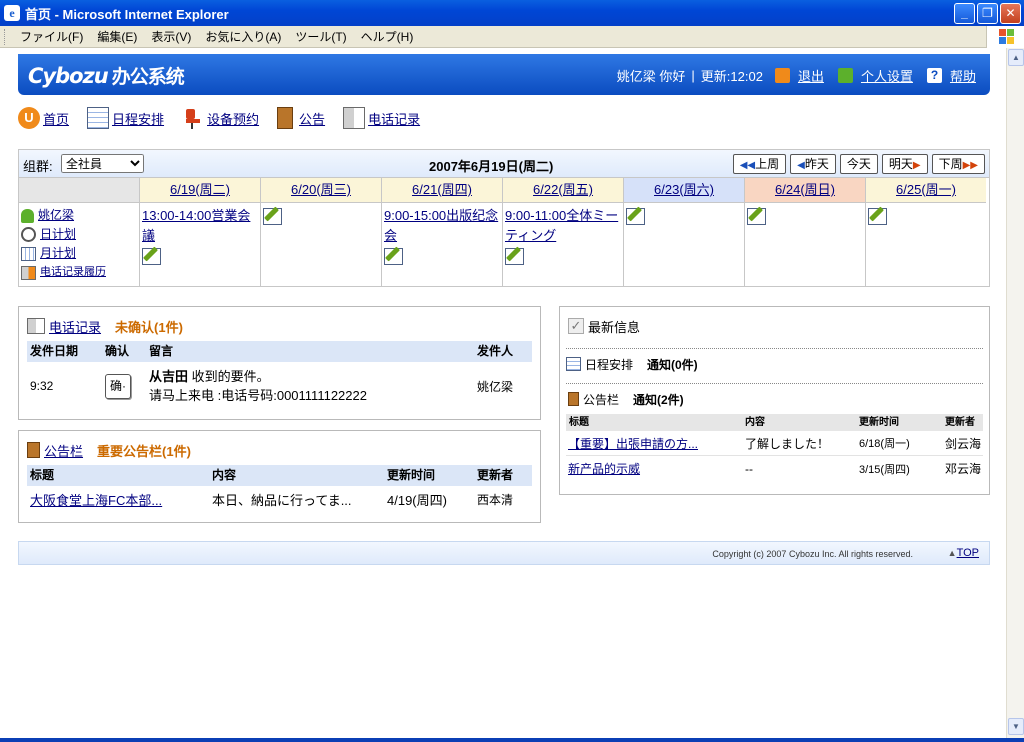 This screenshot has height=742, width=1024. What do you see at coordinates (805, 189) in the screenshot?
I see `day-header: 6/24(周日)` at bounding box center [805, 189].